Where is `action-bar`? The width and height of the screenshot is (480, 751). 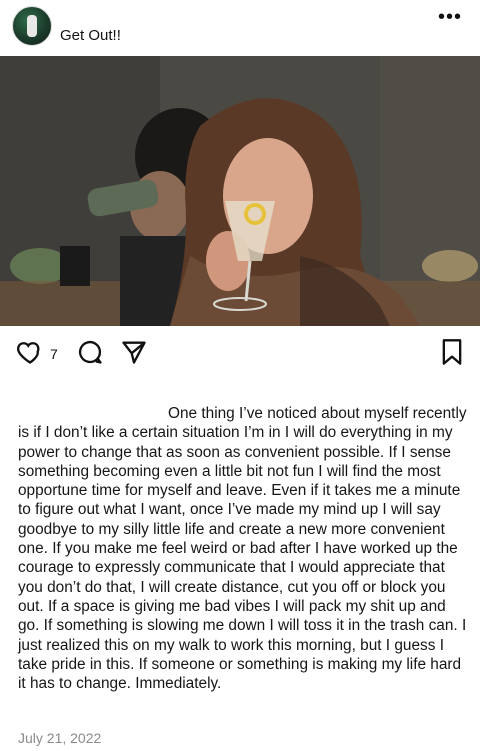 action-bar is located at coordinates (240, 354).